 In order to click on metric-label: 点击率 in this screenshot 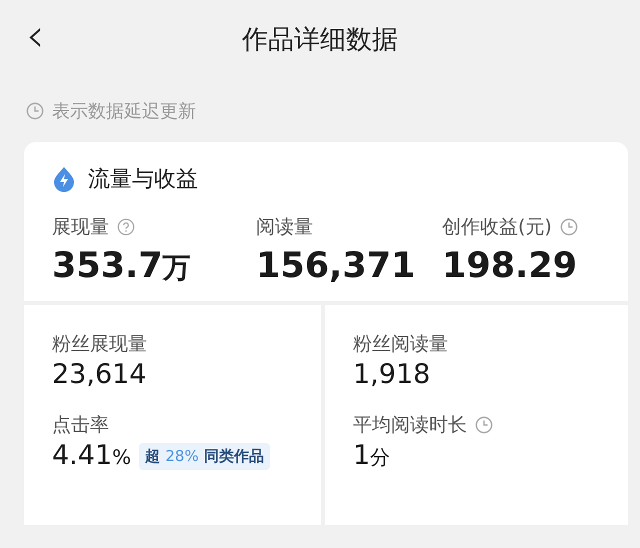, I will do `click(80, 425)`.